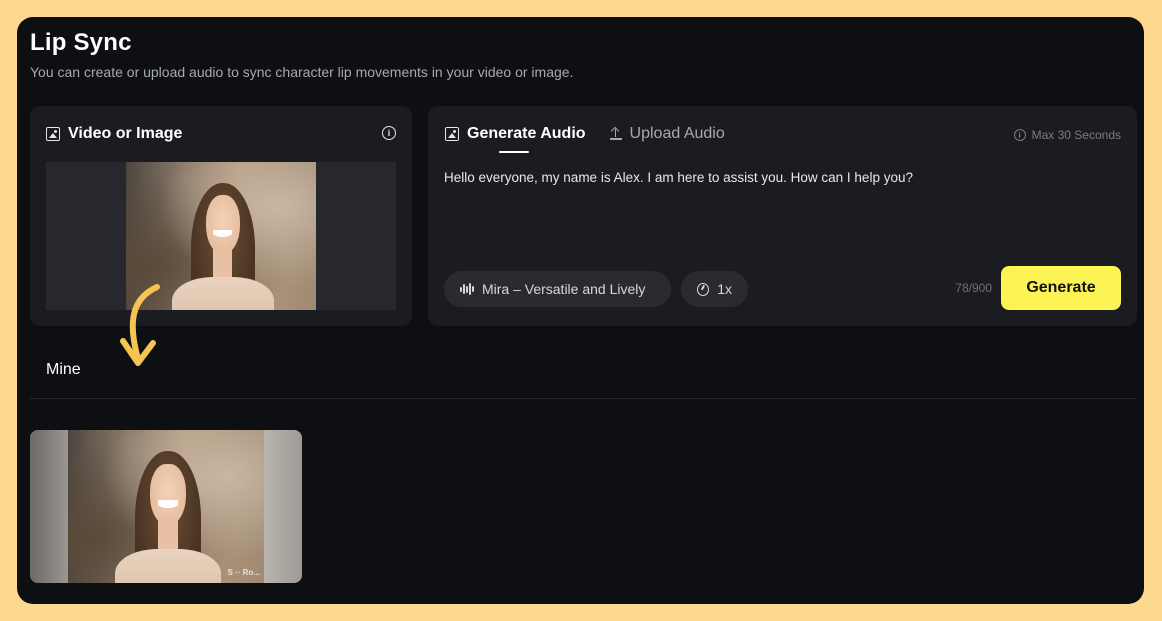 This screenshot has height=621, width=1162. What do you see at coordinates (1076, 135) in the screenshot?
I see `max-note-text: Max 30 Seconds` at bounding box center [1076, 135].